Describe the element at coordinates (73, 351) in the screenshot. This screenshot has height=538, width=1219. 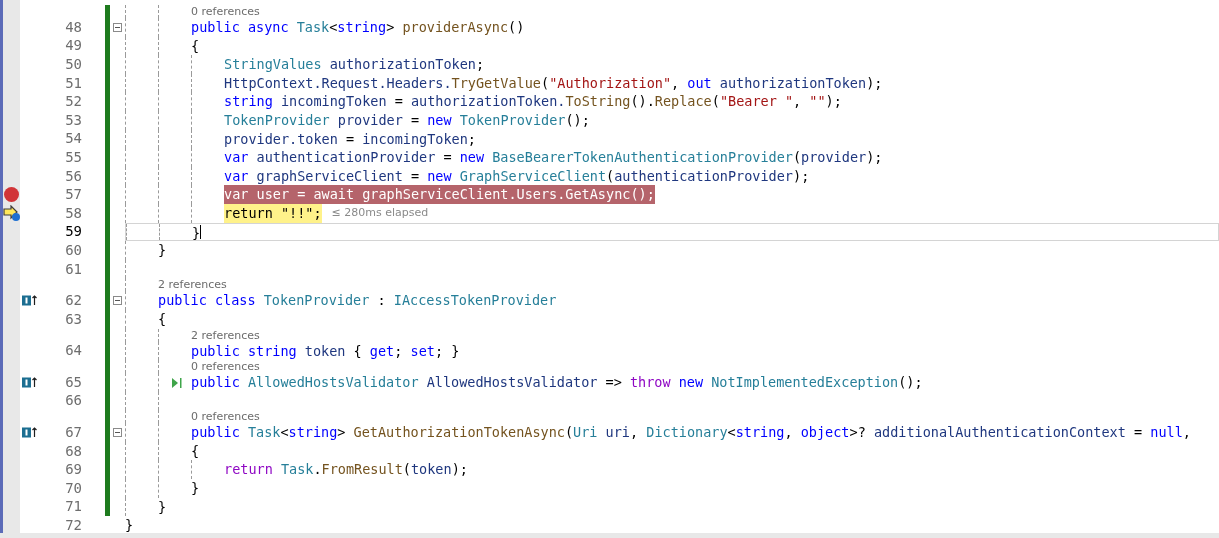
I see `line-number: 64` at that location.